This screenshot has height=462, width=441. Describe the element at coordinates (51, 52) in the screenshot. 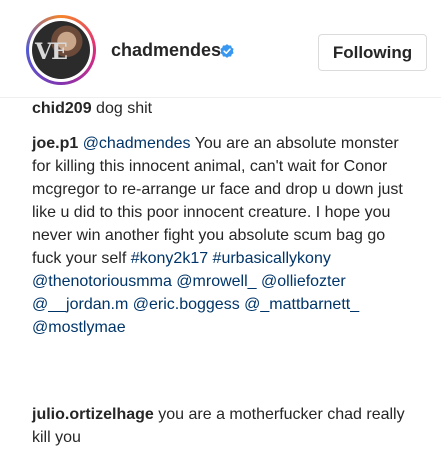

I see `avatar-logo: VE` at that location.